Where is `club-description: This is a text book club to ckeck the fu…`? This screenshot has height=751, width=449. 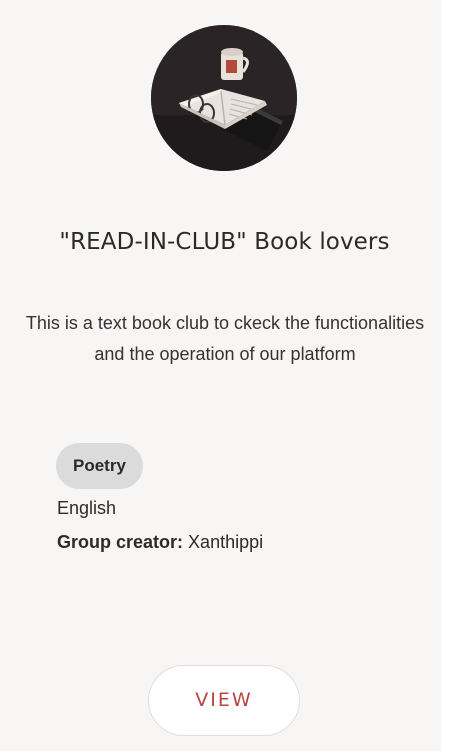 club-description: This is a text book club to ckeck the fu… is located at coordinates (225, 338).